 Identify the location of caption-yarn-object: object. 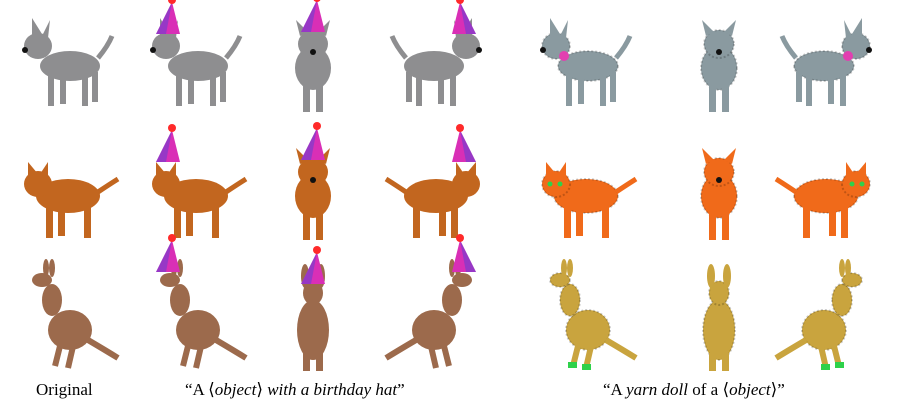
(750, 389).